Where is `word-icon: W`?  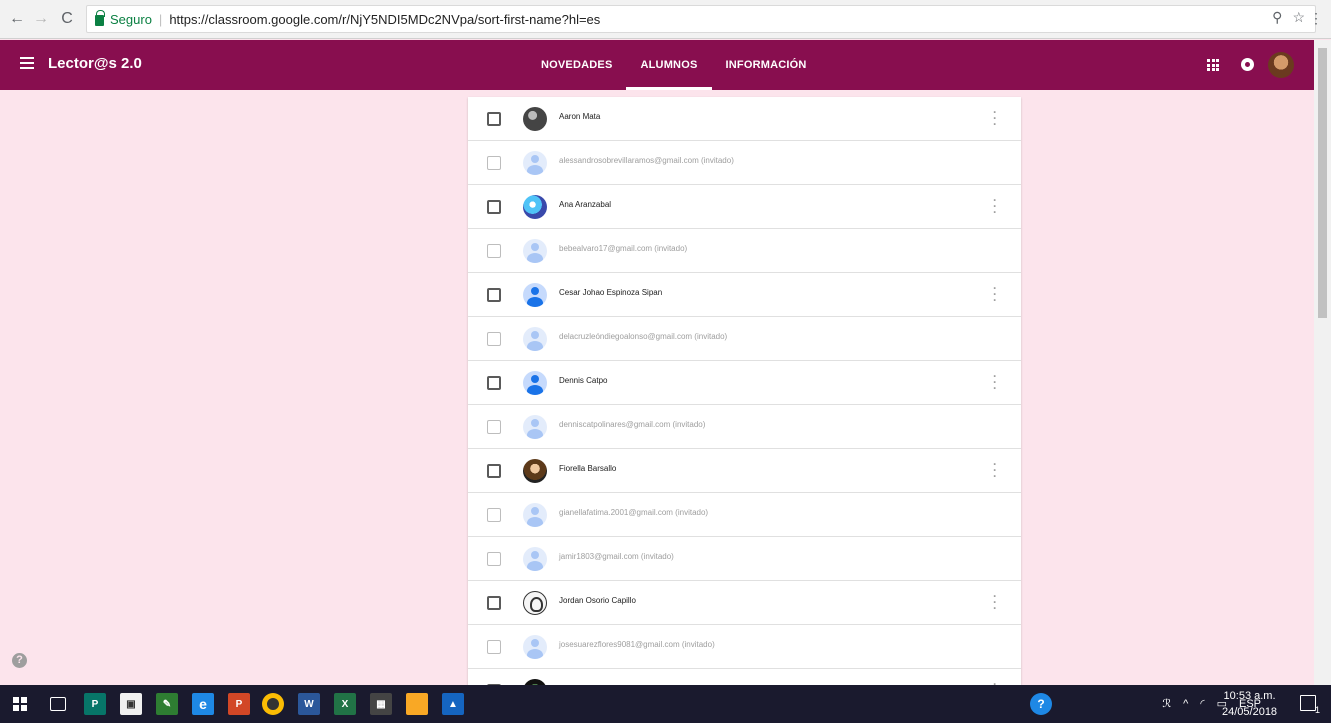
word-icon: W is located at coordinates (309, 704).